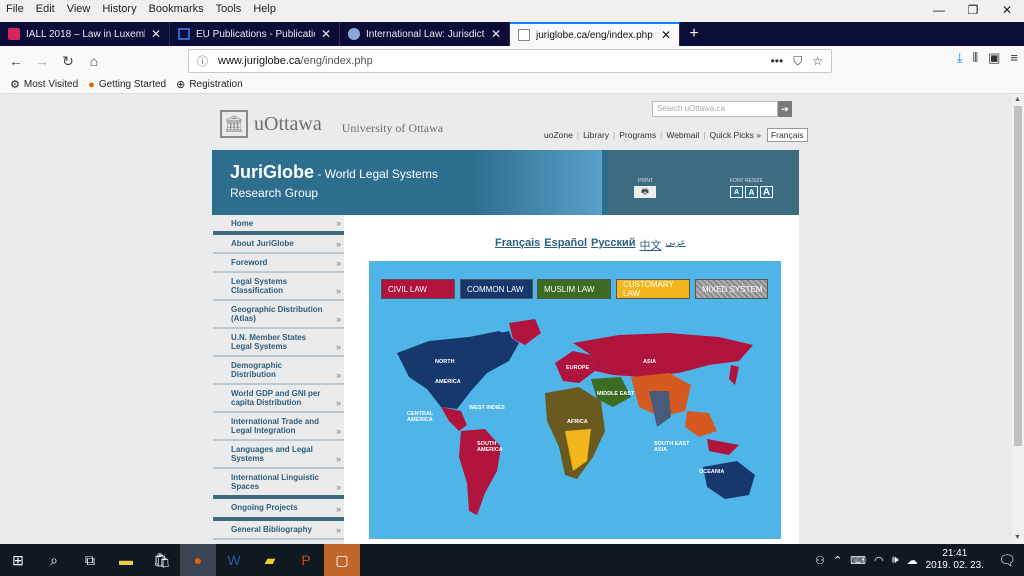 This screenshot has height=576, width=1024. I want to click on bookmark-star-icon: ☆, so click(817, 61).